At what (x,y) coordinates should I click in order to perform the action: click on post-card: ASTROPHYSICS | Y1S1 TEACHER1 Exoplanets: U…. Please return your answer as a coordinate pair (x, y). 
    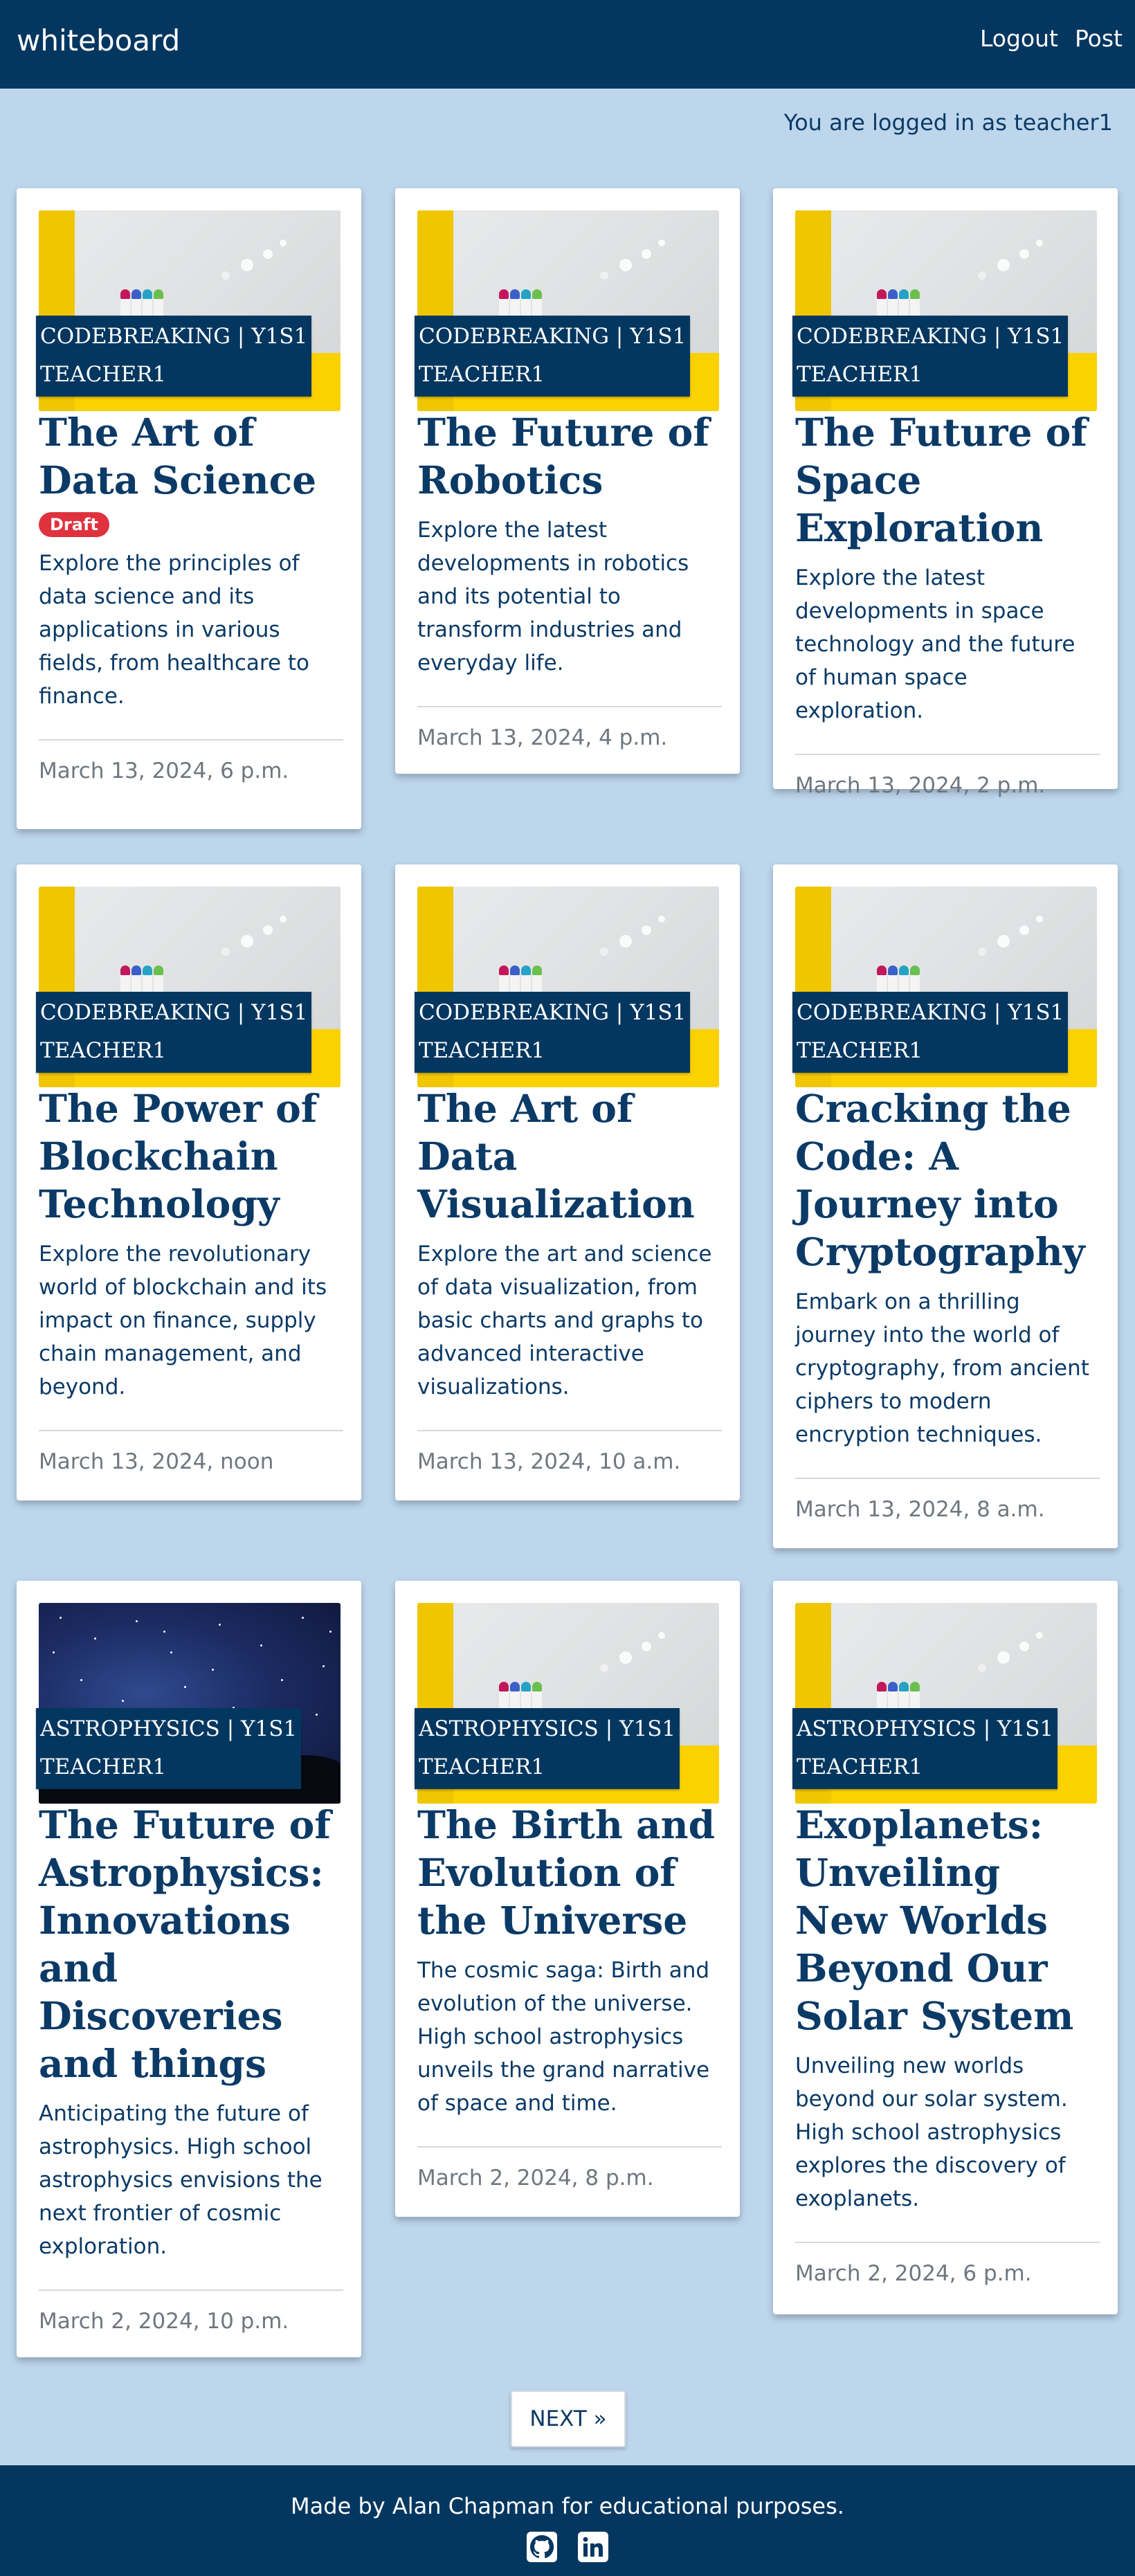
    Looking at the image, I should click on (945, 1947).